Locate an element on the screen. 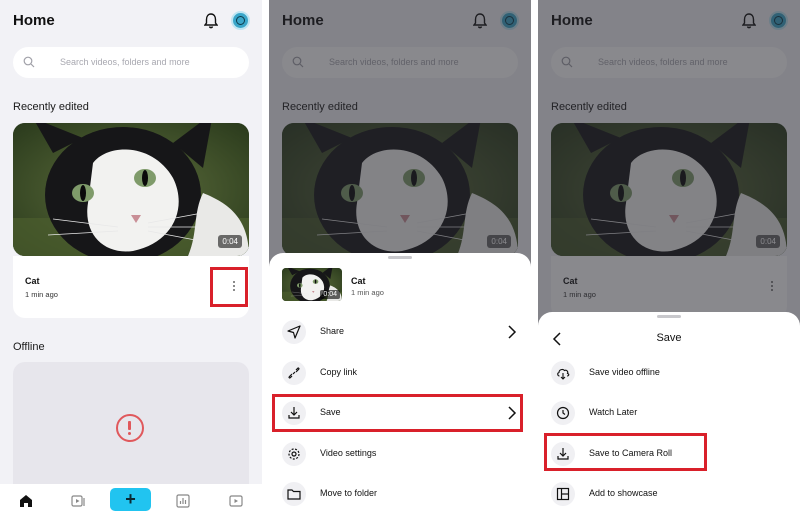 This screenshot has height=523, width=800. page-title: Home is located at coordinates (34, 20).